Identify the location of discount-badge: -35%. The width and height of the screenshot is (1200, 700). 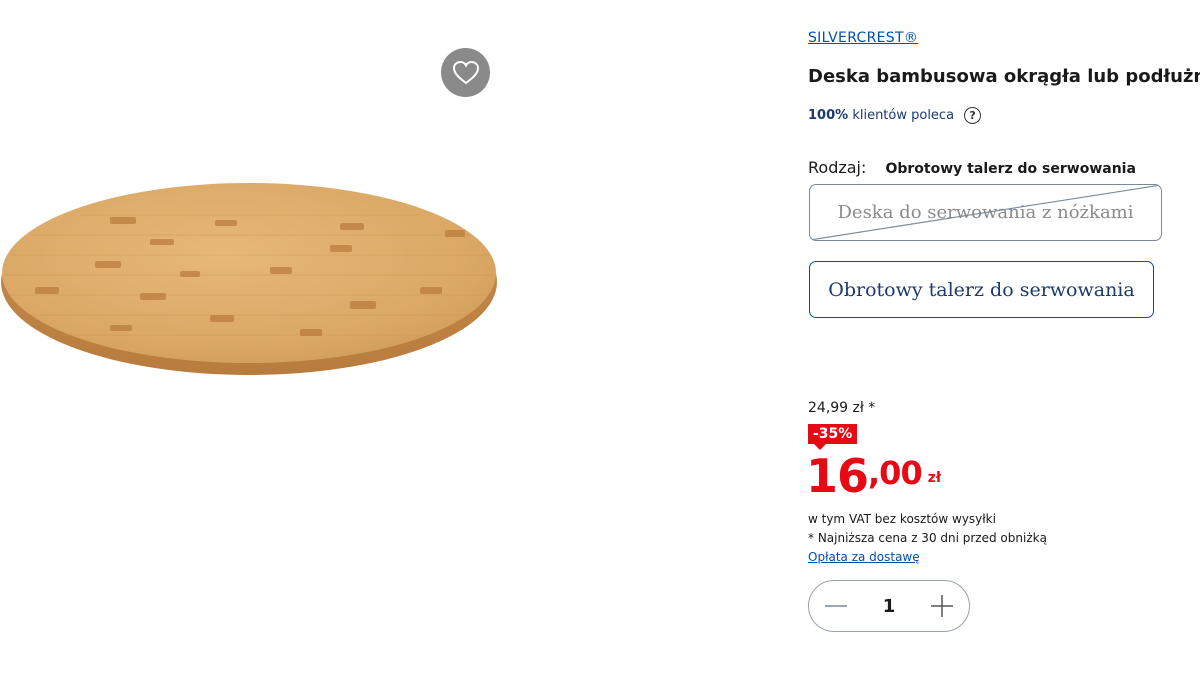
(833, 437).